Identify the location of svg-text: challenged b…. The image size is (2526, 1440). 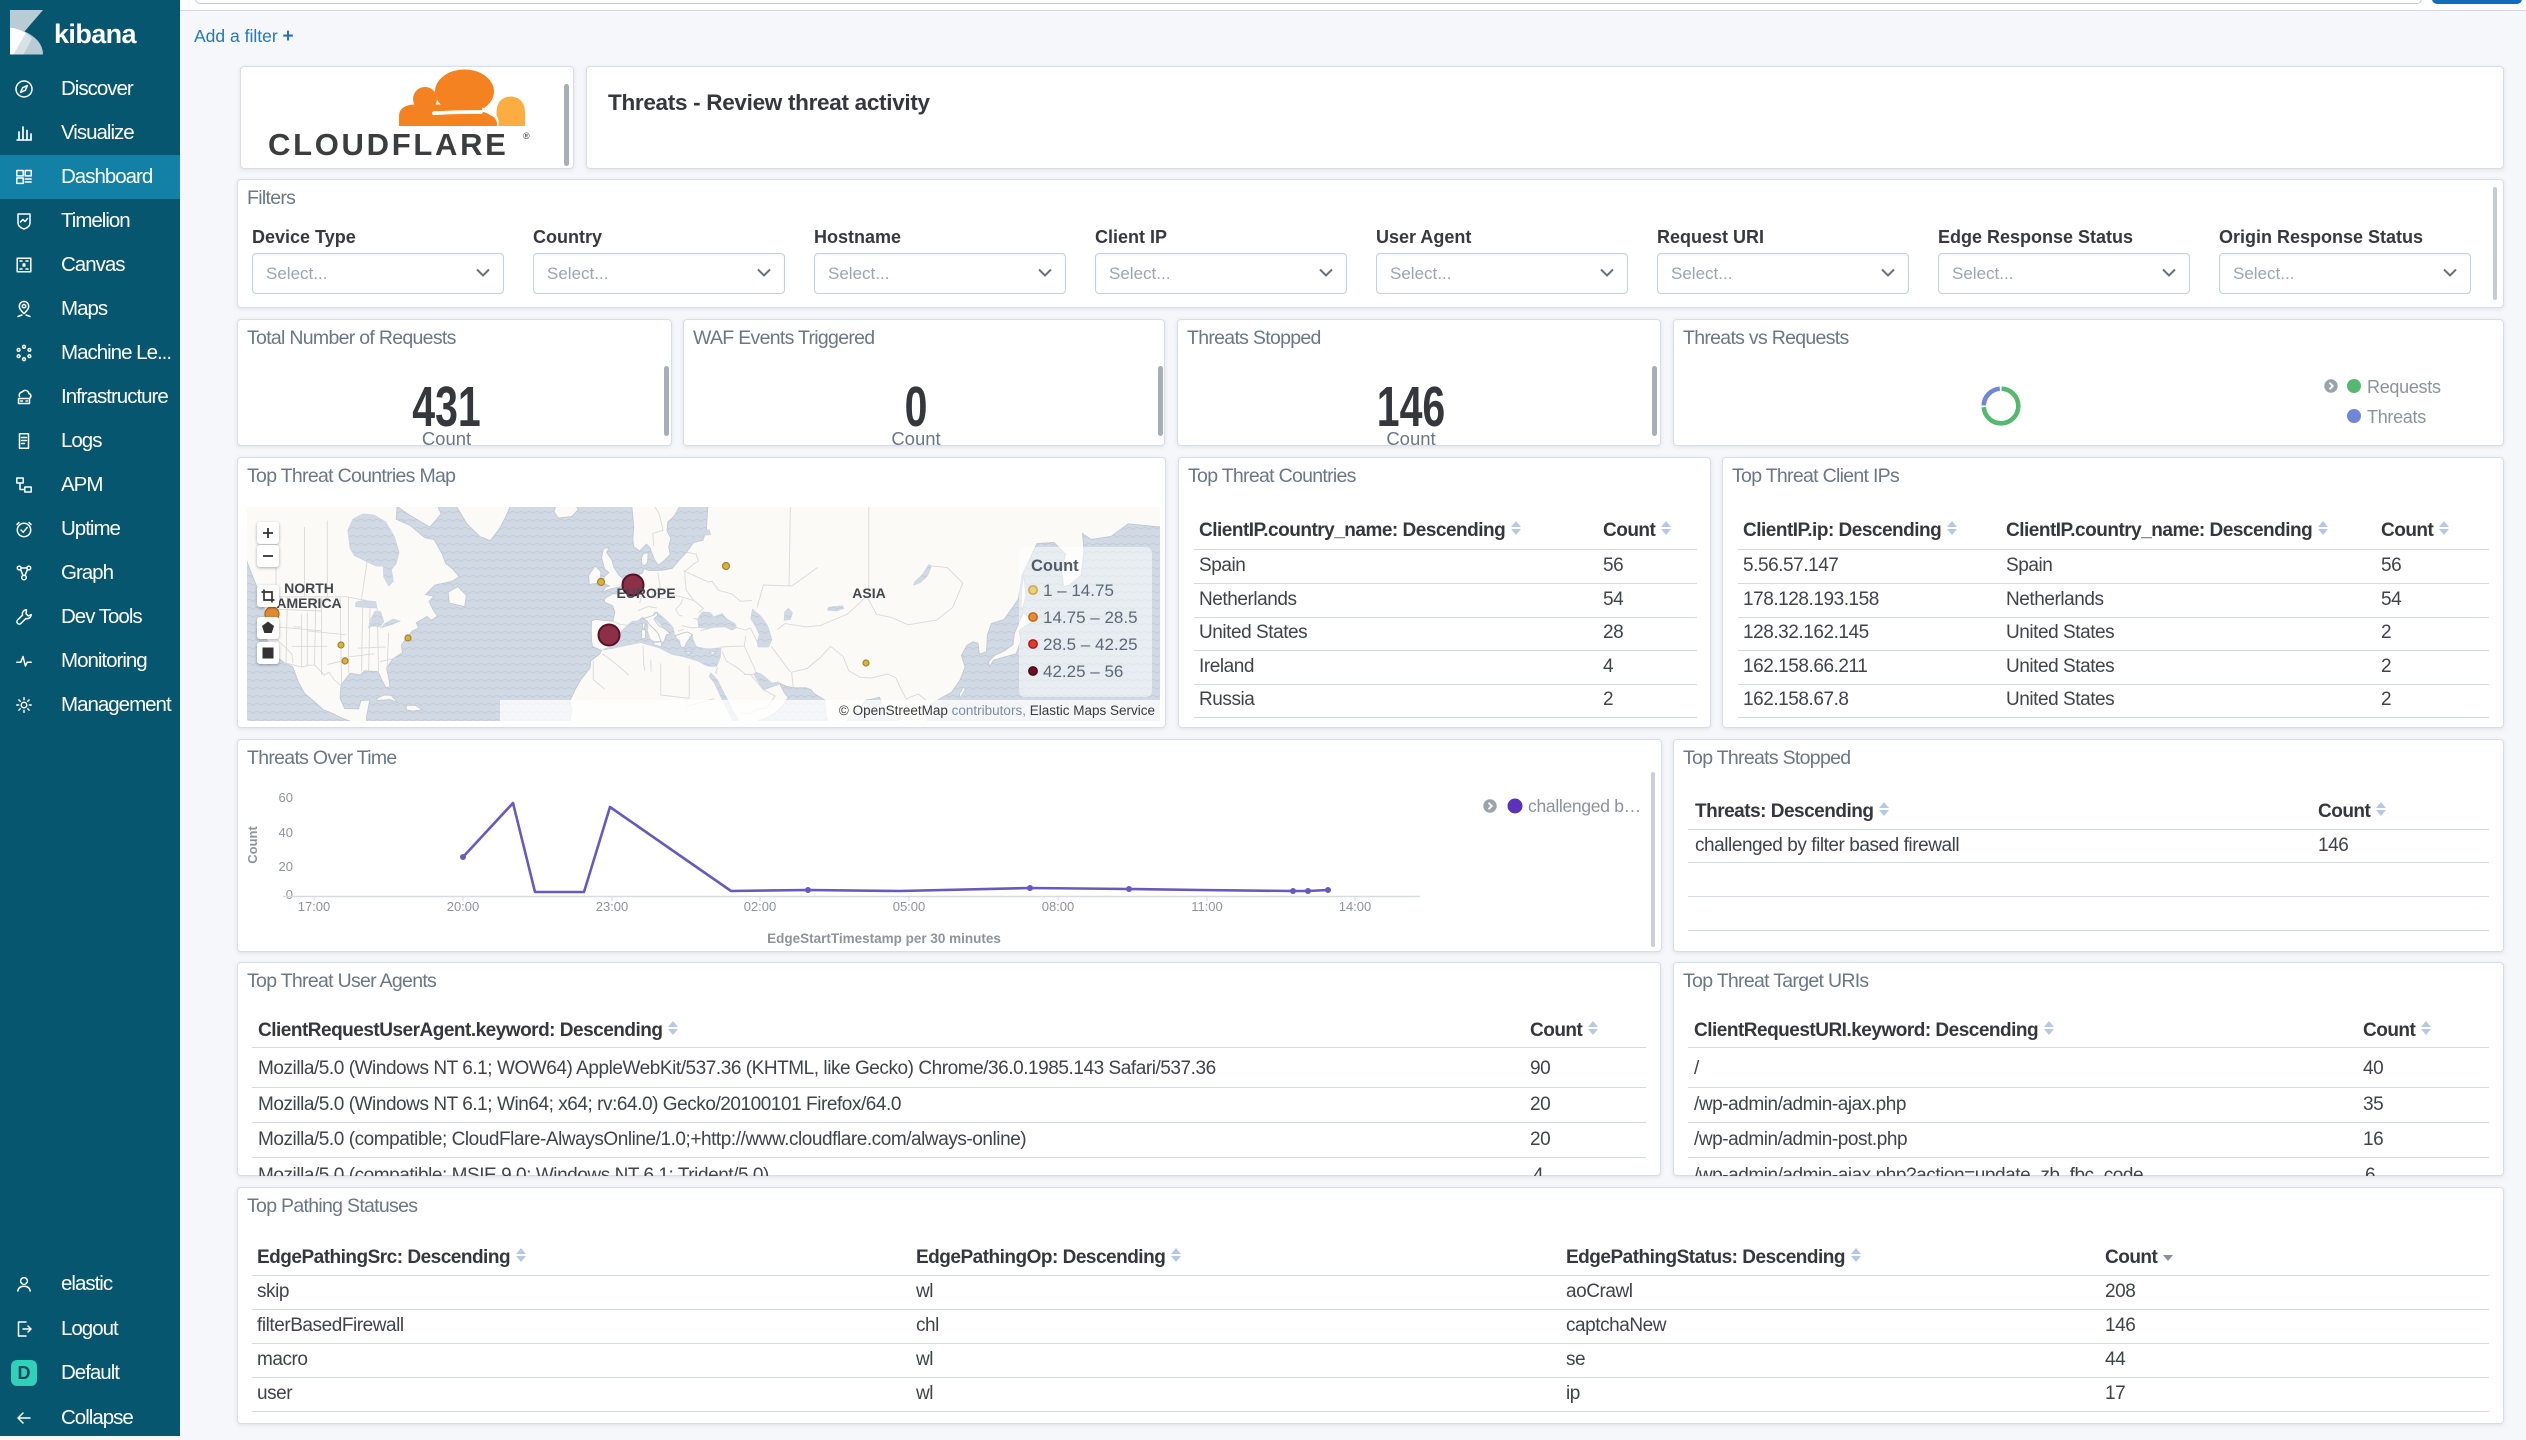
(1584, 806).